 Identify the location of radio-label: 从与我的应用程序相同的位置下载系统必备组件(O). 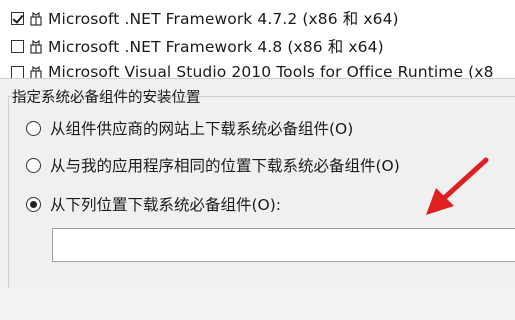
(225, 166).